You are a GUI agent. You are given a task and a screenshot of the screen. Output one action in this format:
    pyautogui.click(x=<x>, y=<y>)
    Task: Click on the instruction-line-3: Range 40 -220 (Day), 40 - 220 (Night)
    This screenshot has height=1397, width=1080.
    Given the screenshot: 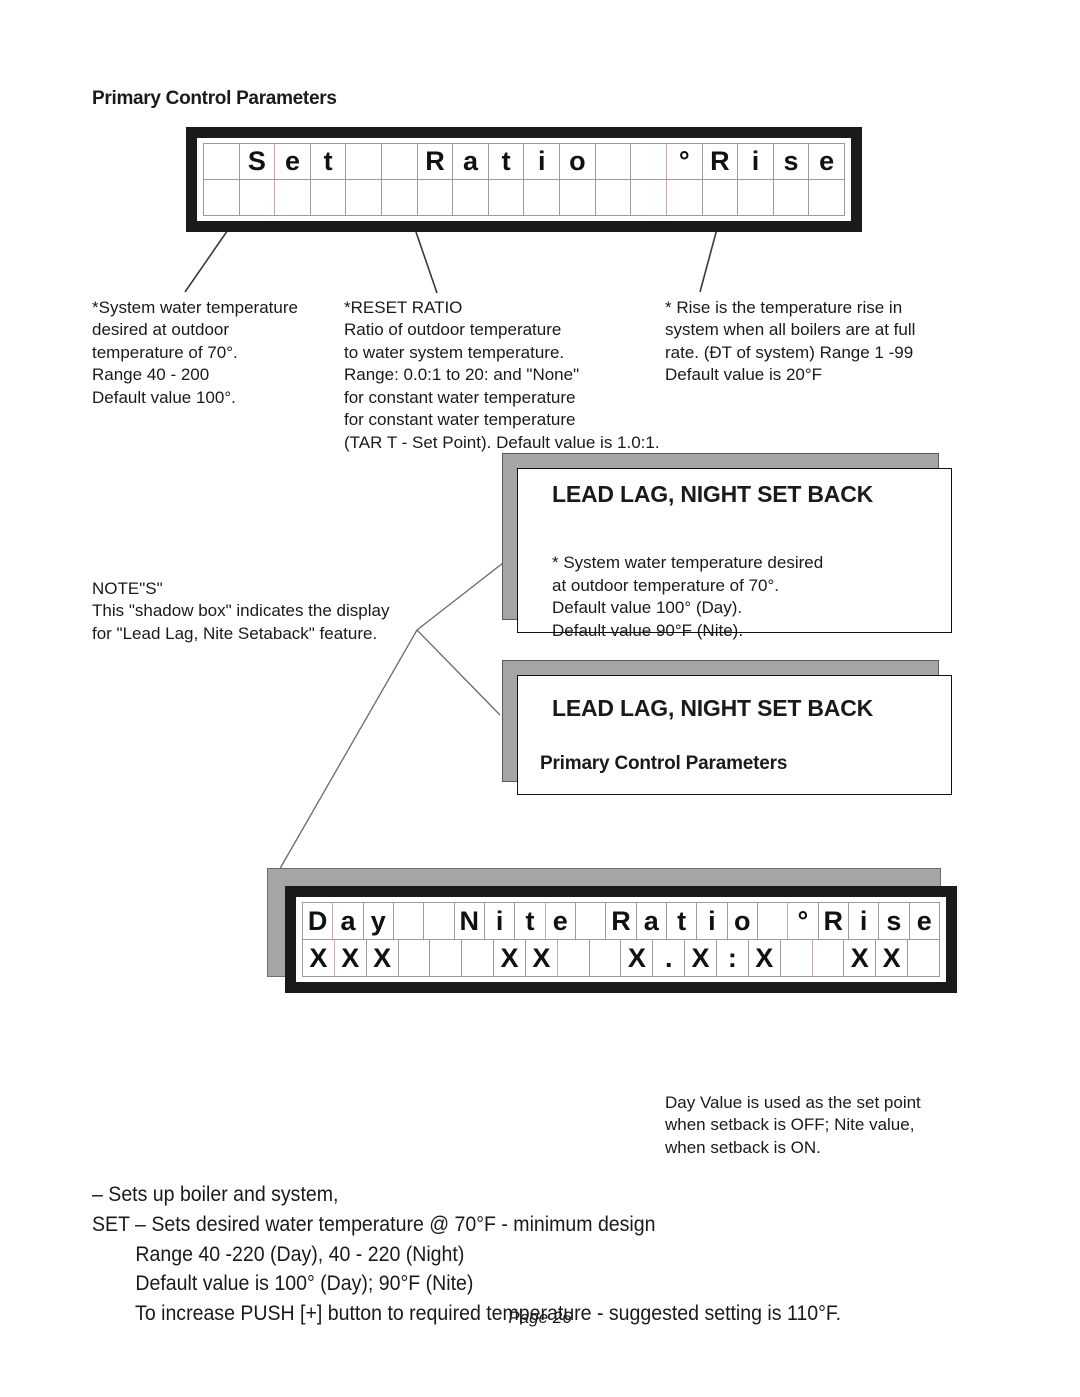 What is the action you would take?
    pyautogui.click(x=278, y=1254)
    